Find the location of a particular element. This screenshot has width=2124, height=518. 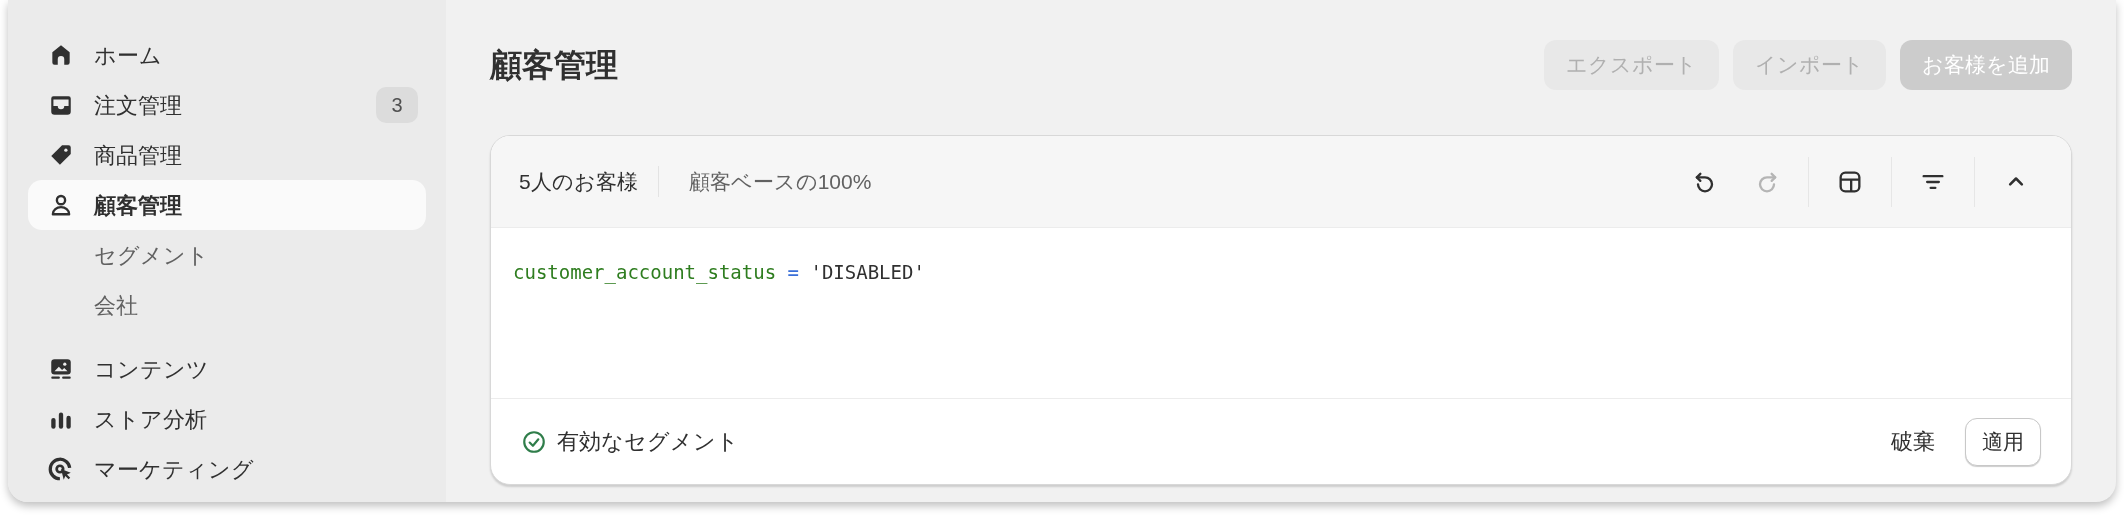

nav-subitem: セグメント is located at coordinates (227, 255).